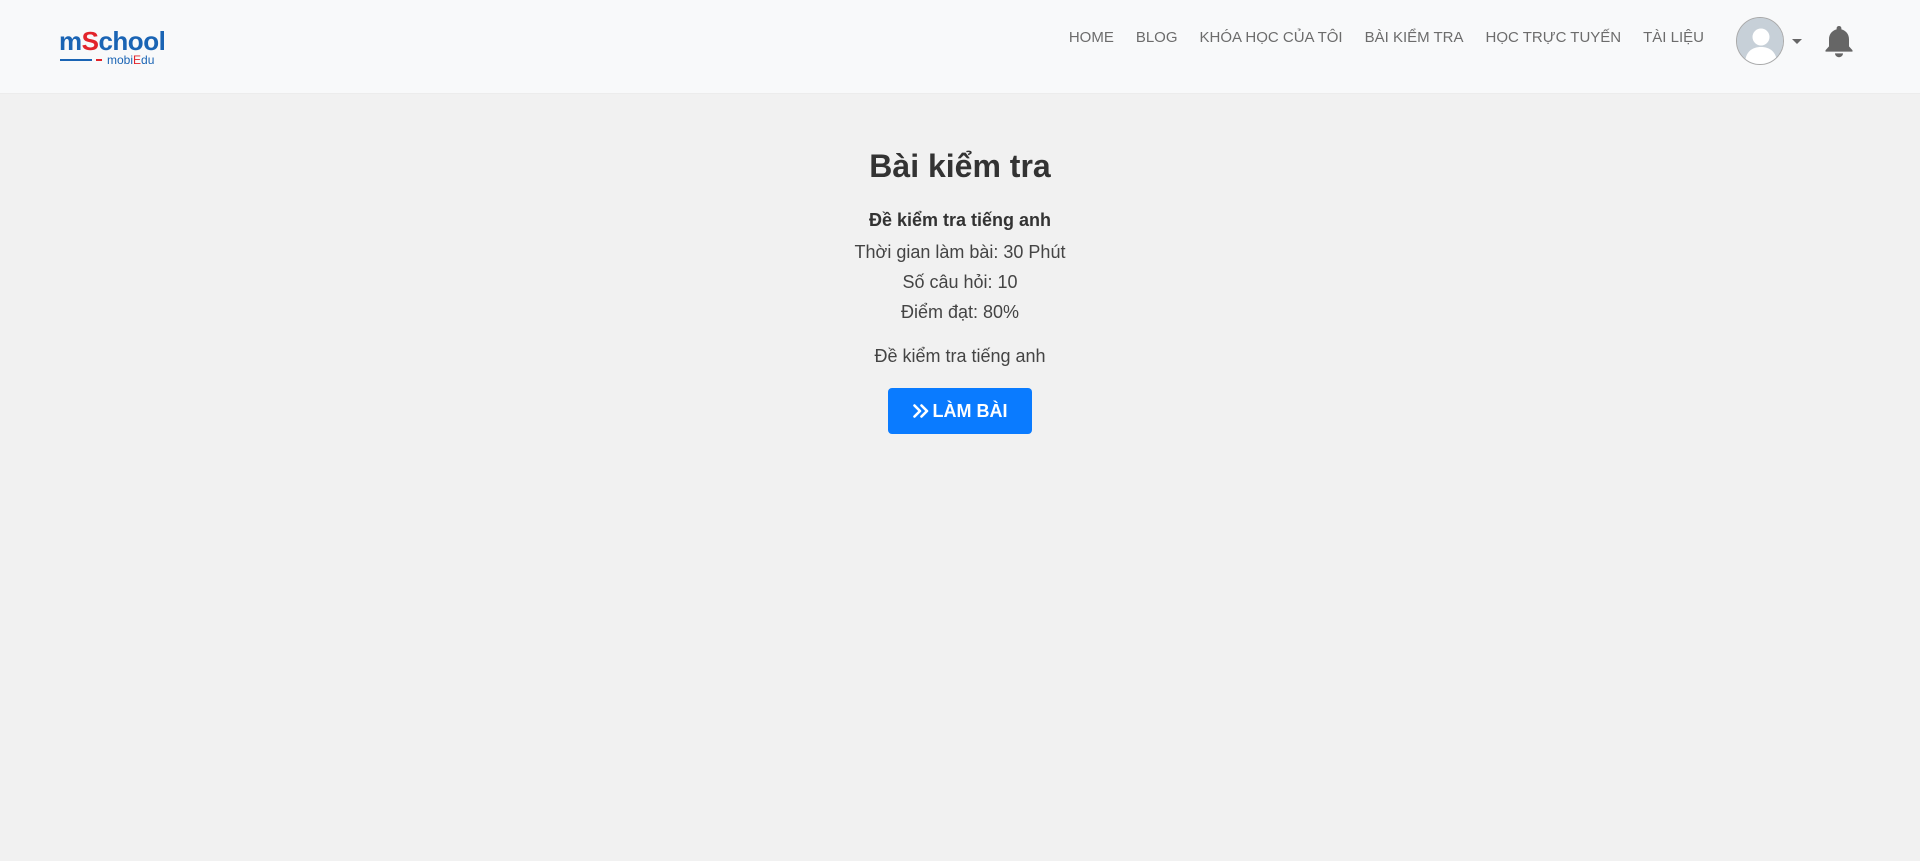 This screenshot has width=1920, height=861. I want to click on start-exam-label: LÀM BÀI, so click(970, 411).